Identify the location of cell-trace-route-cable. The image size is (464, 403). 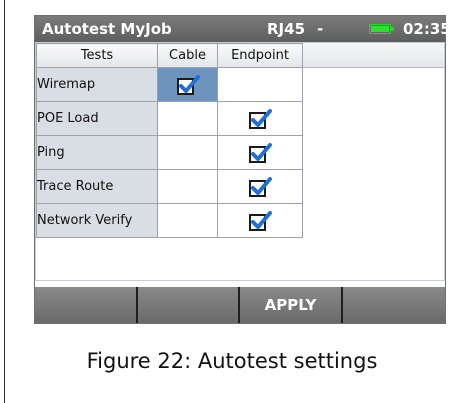
(187, 186).